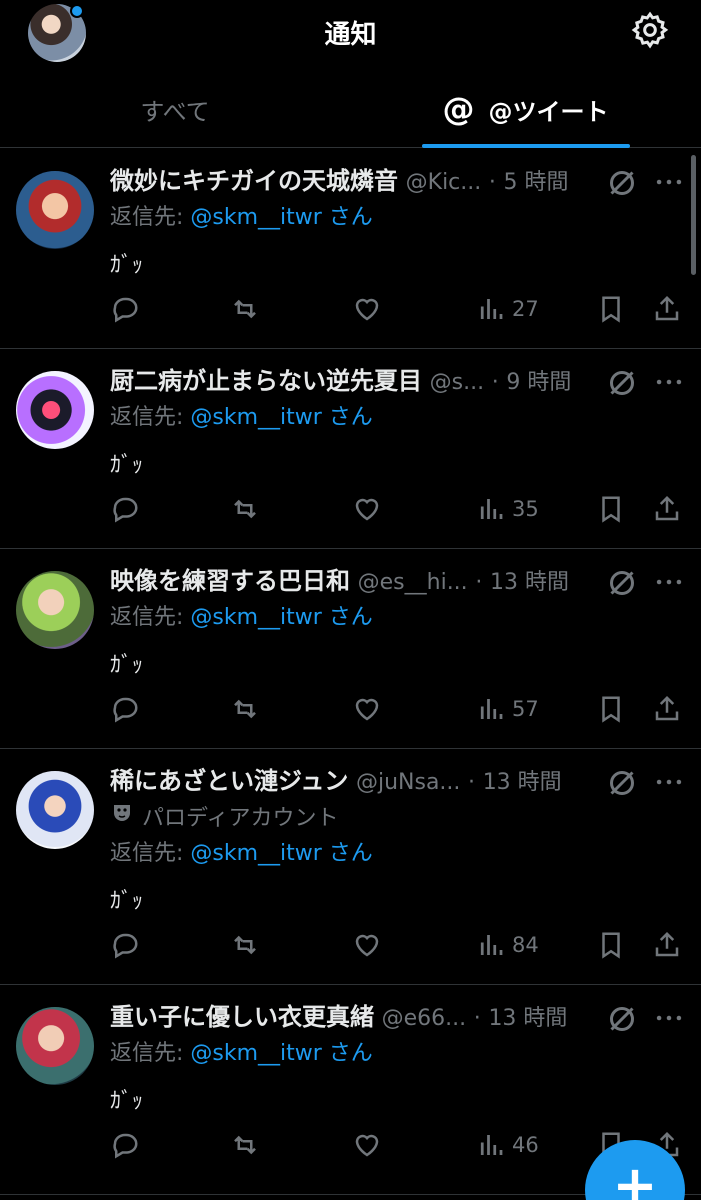 Image resolution: width=701 pixels, height=1200 pixels. Describe the element at coordinates (350, 309) in the screenshot. I see `tweet-actions: 27` at that location.